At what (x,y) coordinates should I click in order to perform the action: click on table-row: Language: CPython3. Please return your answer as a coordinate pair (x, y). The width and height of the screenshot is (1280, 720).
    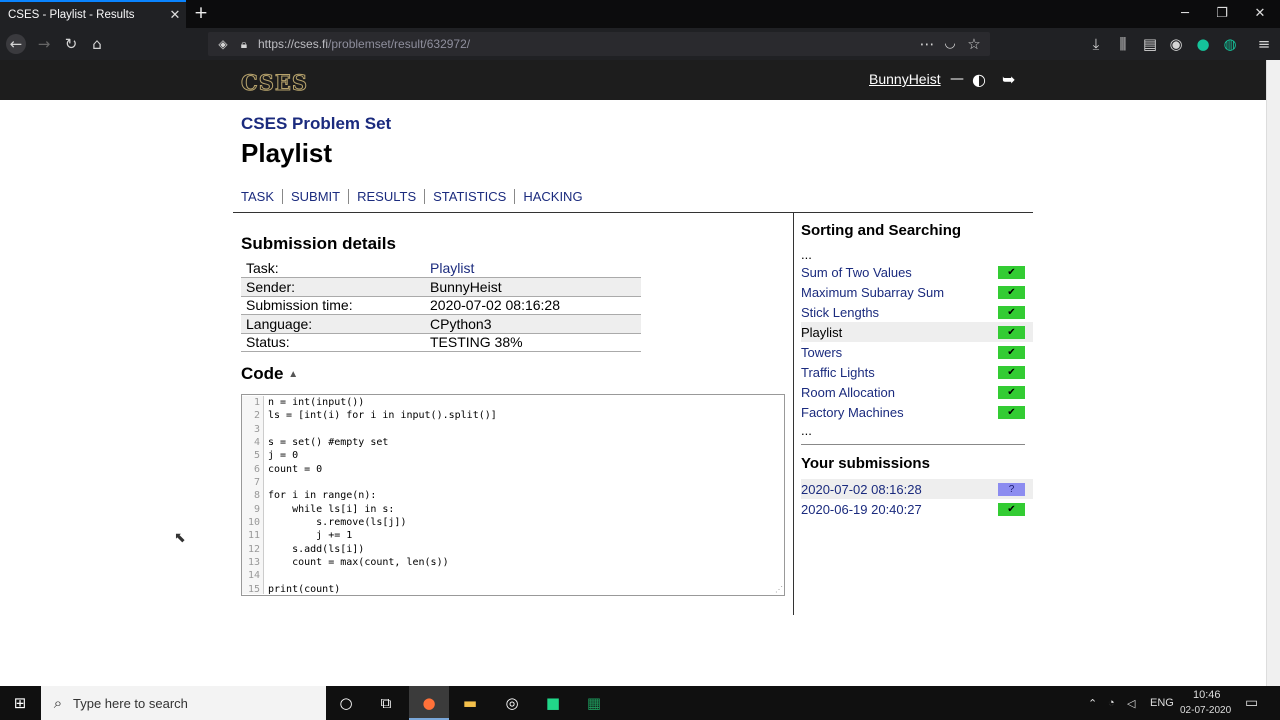
    Looking at the image, I should click on (441, 324).